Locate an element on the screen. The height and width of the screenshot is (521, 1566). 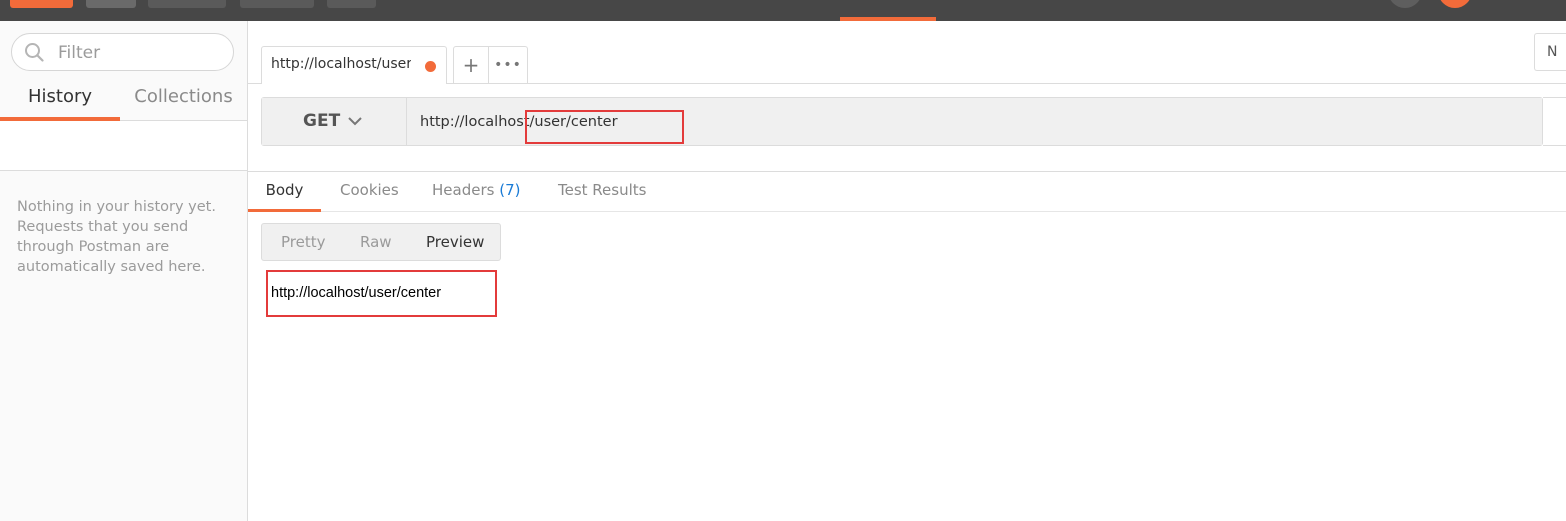
view-preview-button: Preview is located at coordinates (455, 242).